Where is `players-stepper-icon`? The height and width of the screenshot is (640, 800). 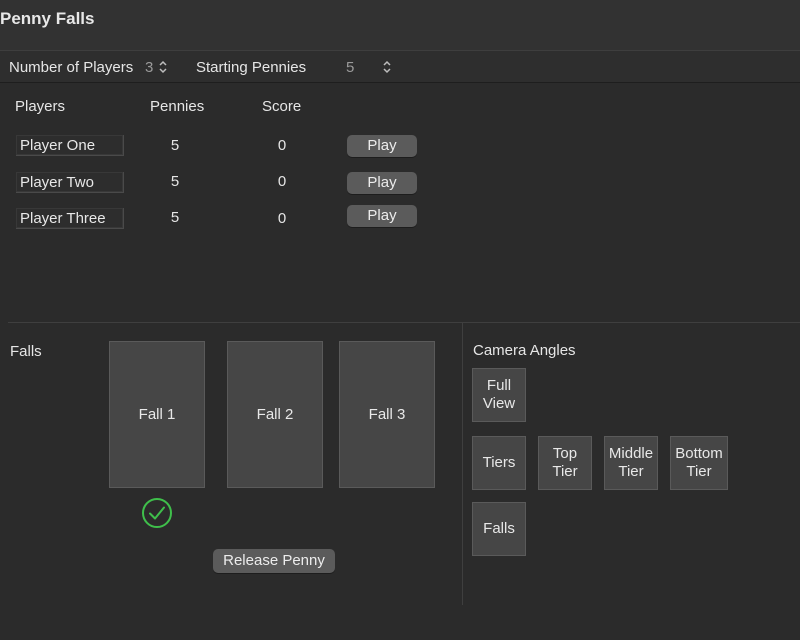 players-stepper-icon is located at coordinates (163, 67).